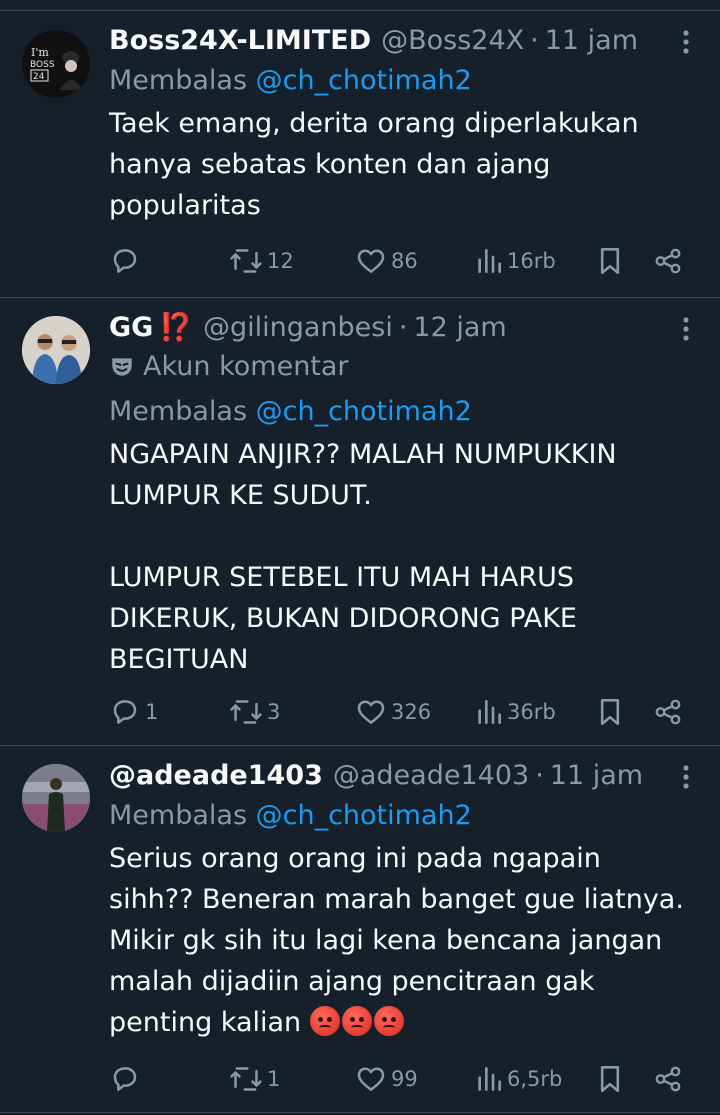  What do you see at coordinates (274, 1079) in the screenshot?
I see `repost-count: 1` at bounding box center [274, 1079].